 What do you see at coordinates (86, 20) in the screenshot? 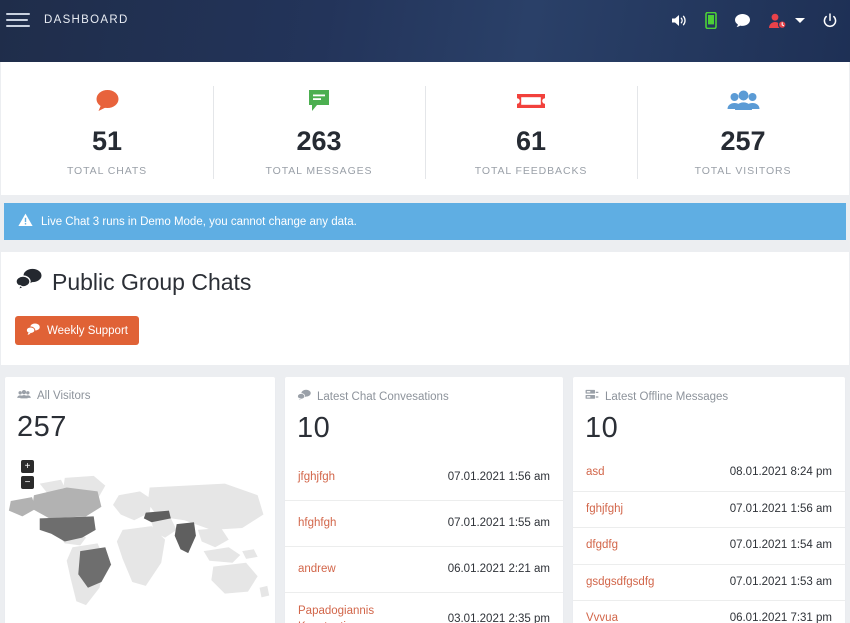
I see `page-title-nav: DASHBOARD` at bounding box center [86, 20].